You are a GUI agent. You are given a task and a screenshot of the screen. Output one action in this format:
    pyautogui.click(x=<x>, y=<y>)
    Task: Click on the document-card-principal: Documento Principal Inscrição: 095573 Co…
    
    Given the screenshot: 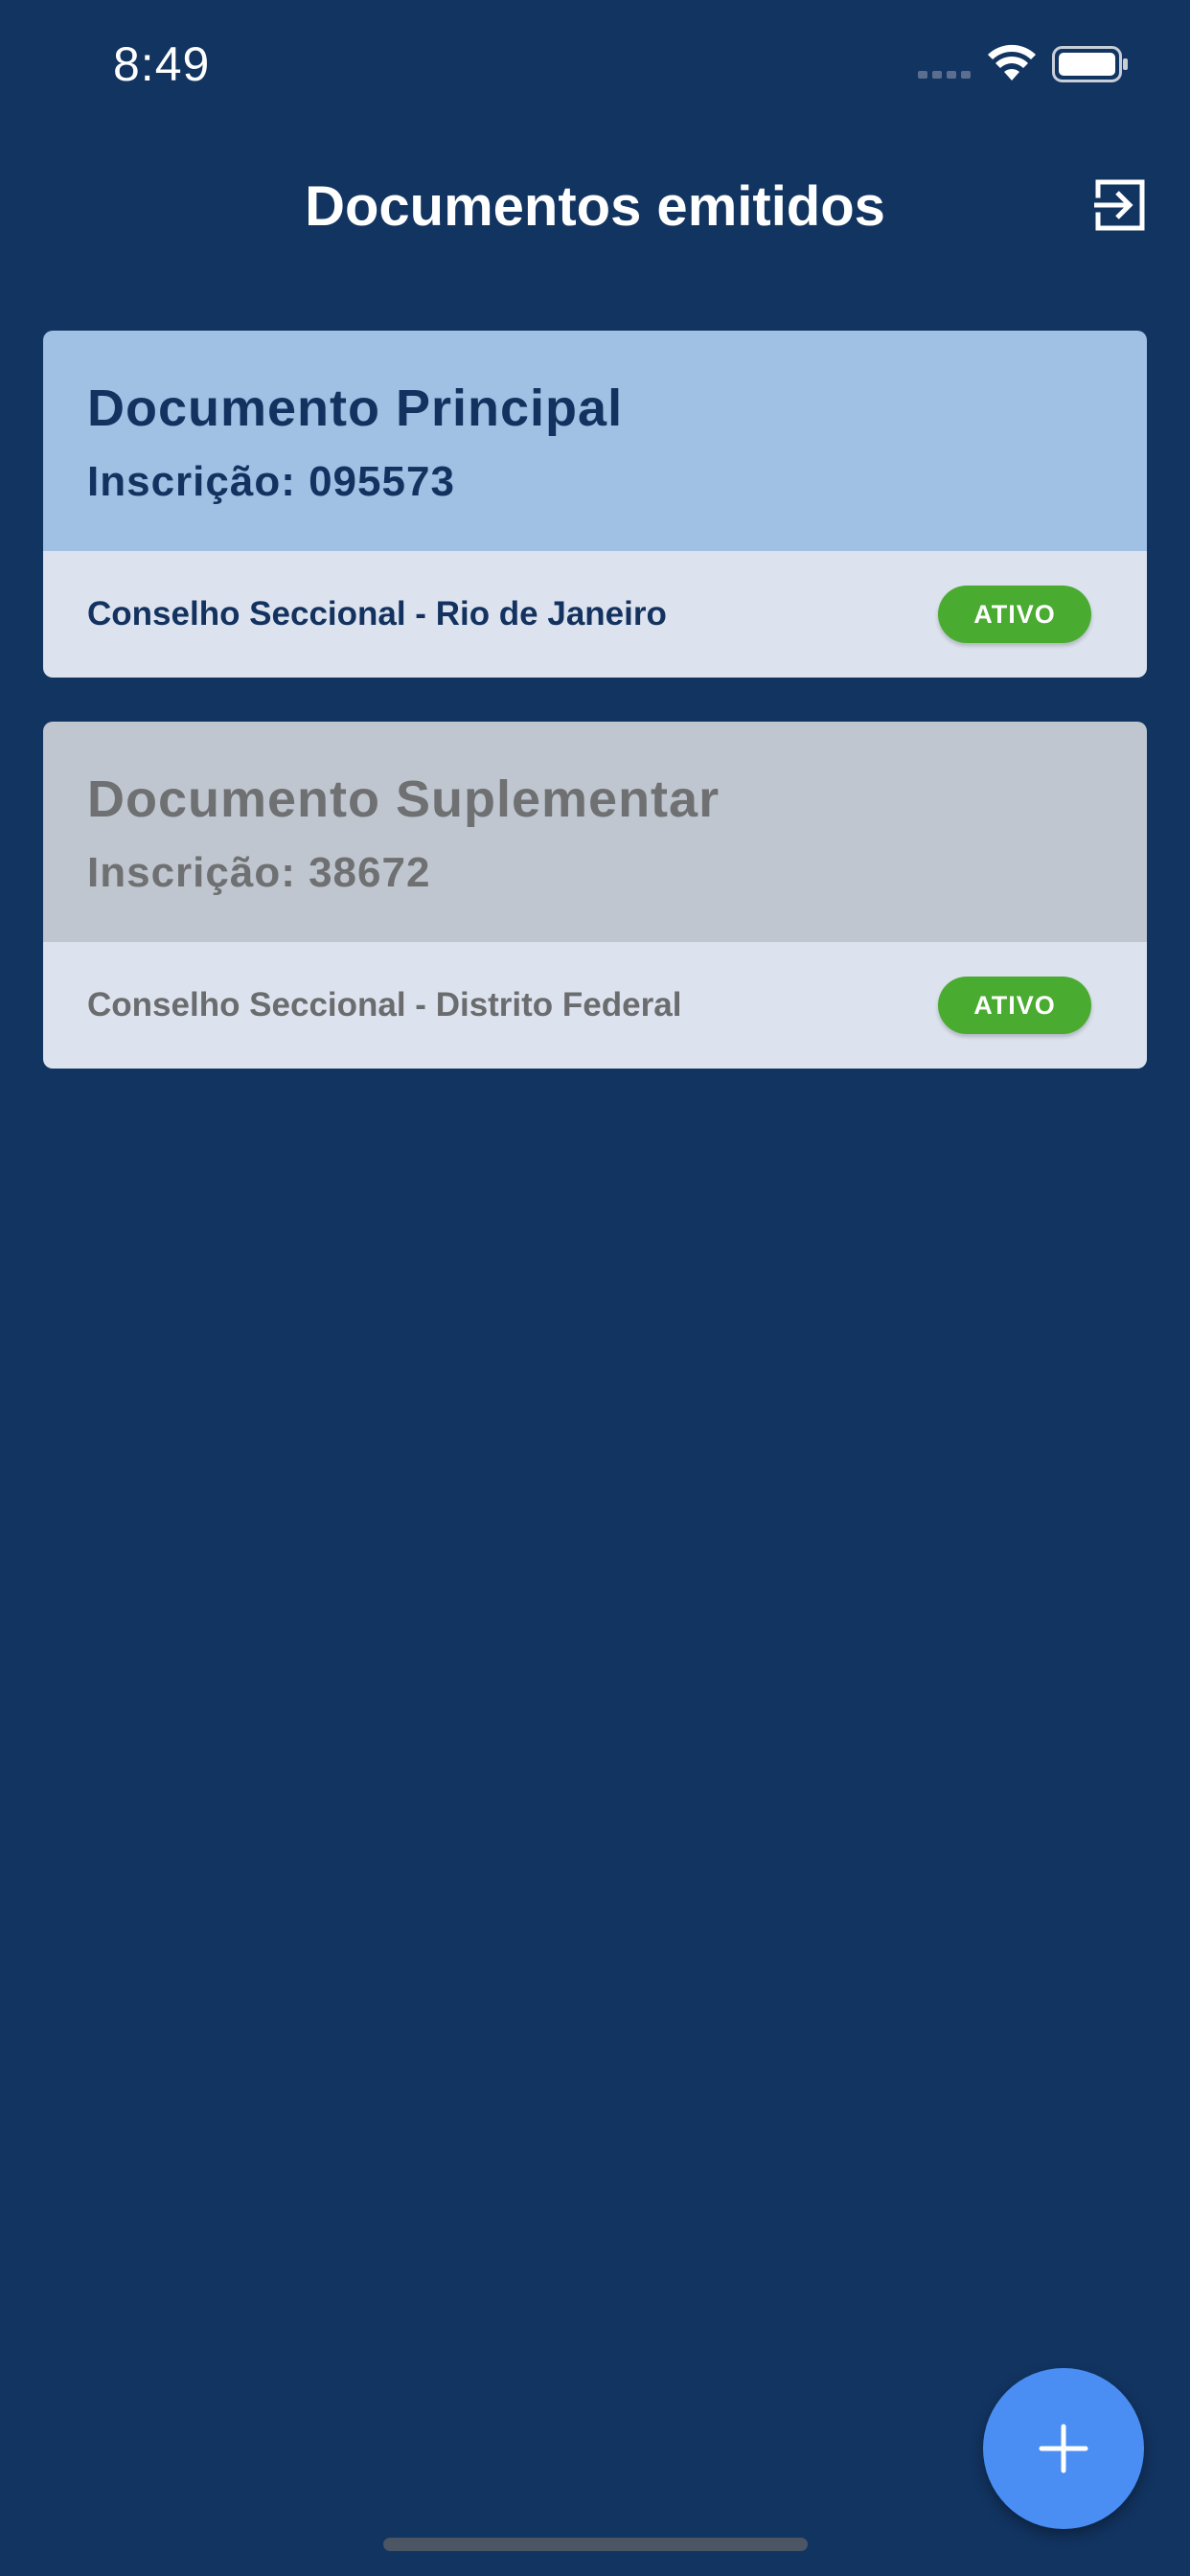 What is the action you would take?
    pyautogui.click(x=595, y=504)
    